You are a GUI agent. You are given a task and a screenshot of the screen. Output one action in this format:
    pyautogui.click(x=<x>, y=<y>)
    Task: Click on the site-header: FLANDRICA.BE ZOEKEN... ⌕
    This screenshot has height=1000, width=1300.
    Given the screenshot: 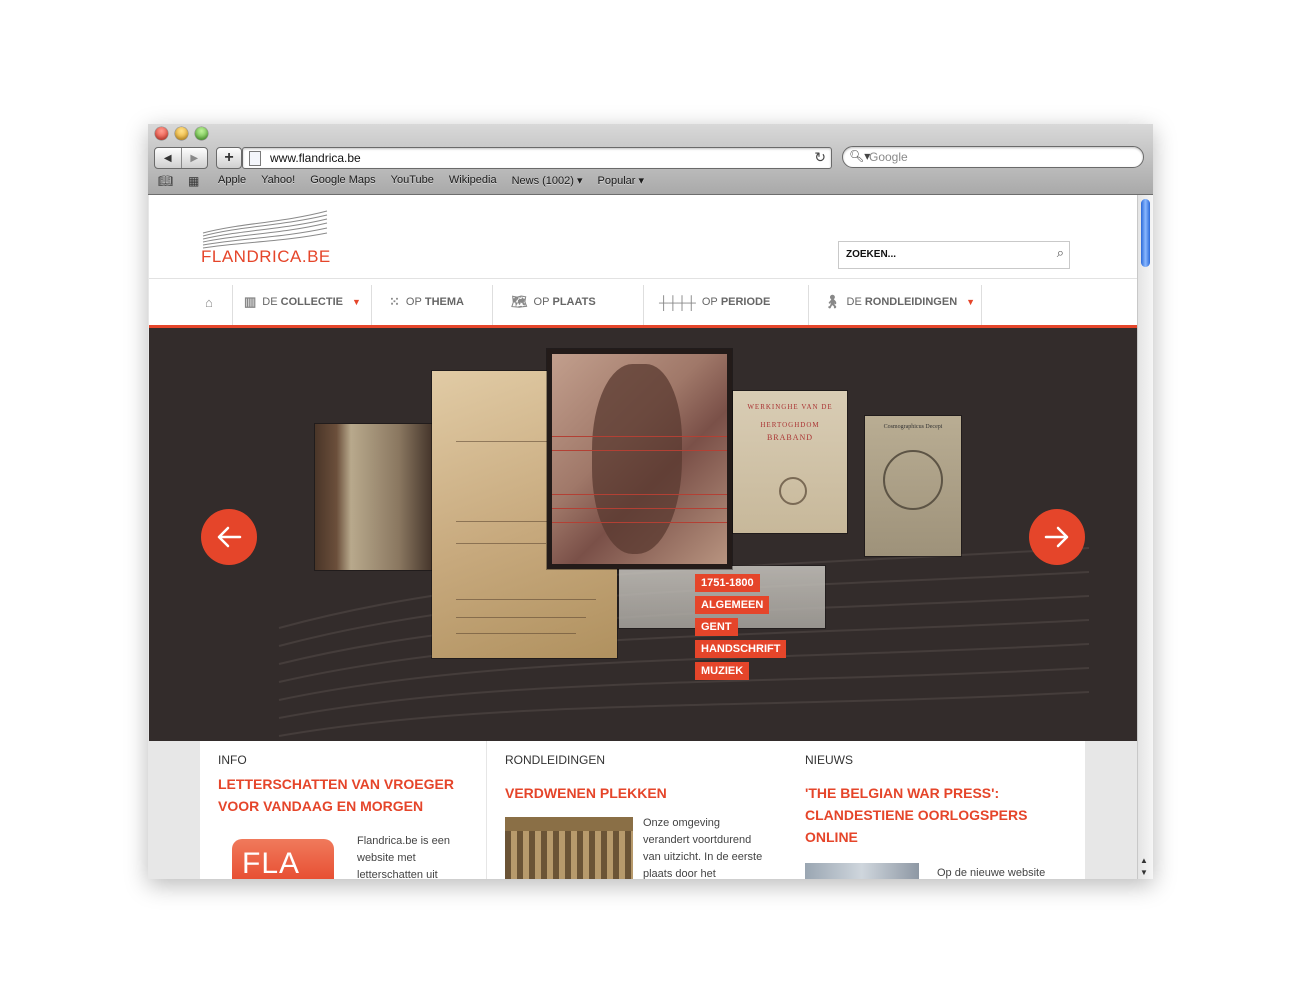 What is the action you would take?
    pyautogui.click(x=643, y=237)
    